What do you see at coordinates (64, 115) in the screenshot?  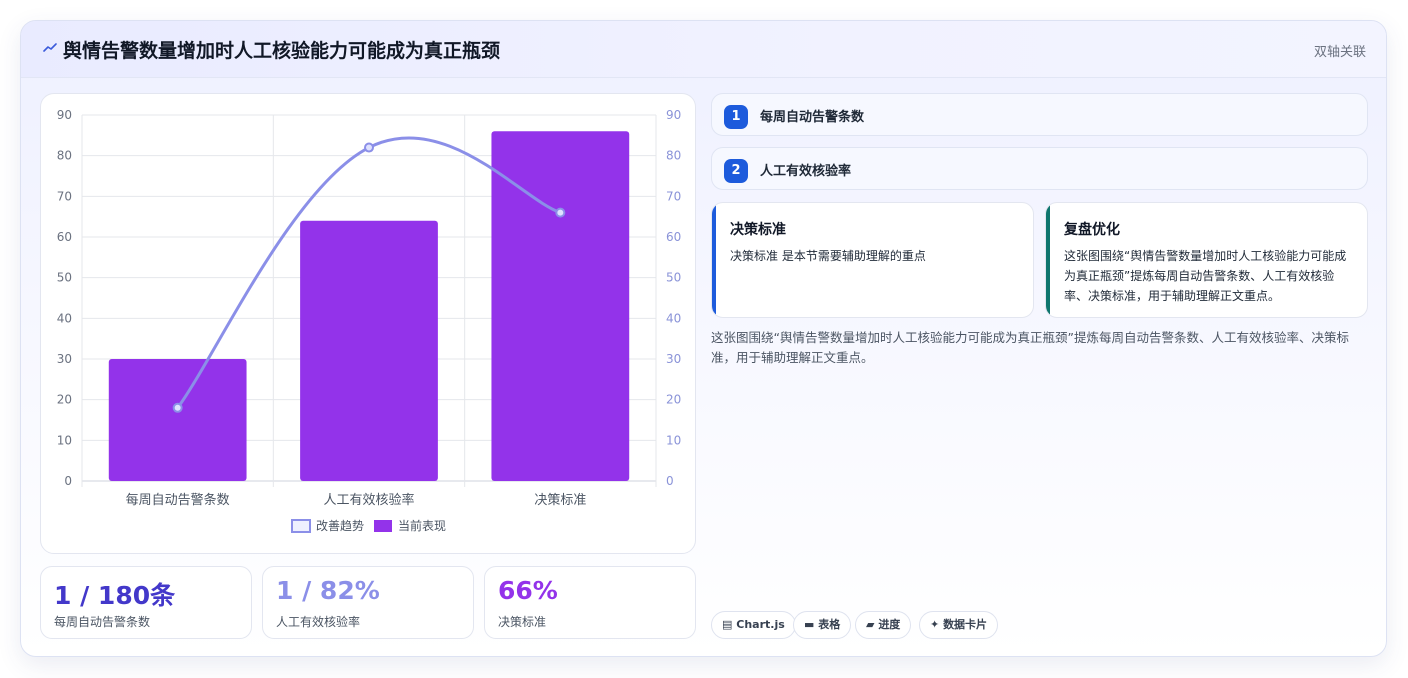 I see `y-tick-label: 90` at bounding box center [64, 115].